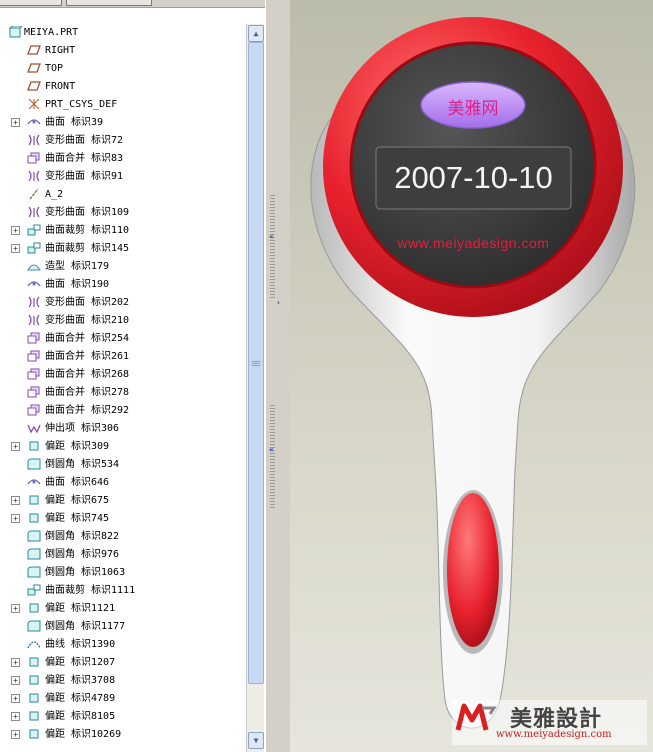  Describe the element at coordinates (272, 457) in the screenshot. I see `splitter-grip-bottom` at that location.